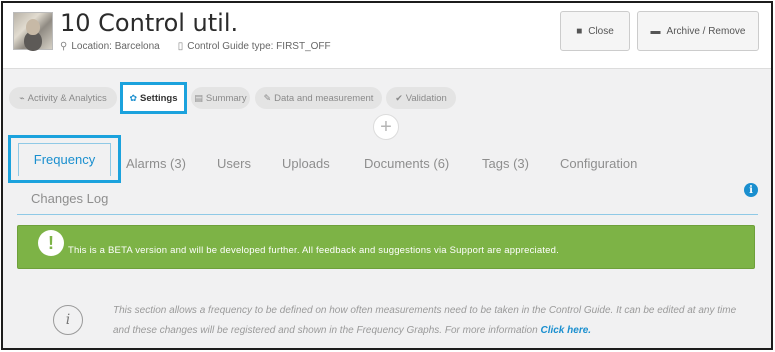 This screenshot has height=352, width=775. I want to click on tab-changes-log: Changes Log, so click(69, 198).